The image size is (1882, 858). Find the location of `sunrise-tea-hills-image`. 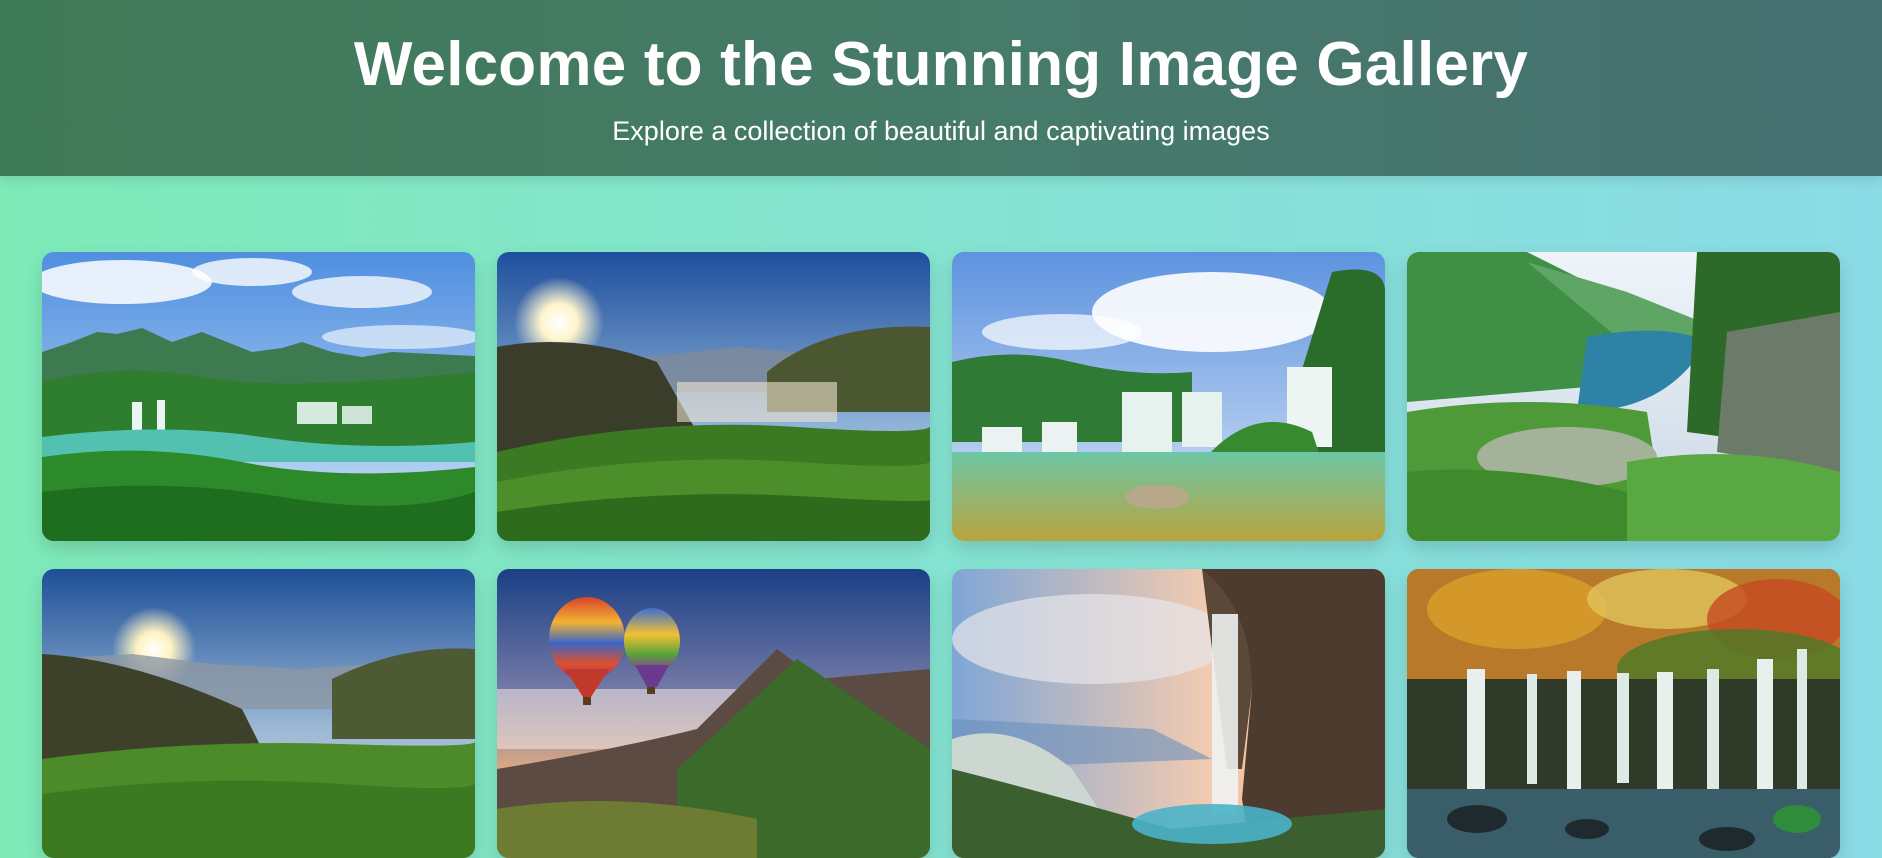

sunrise-tea-hills-image is located at coordinates (713, 396).